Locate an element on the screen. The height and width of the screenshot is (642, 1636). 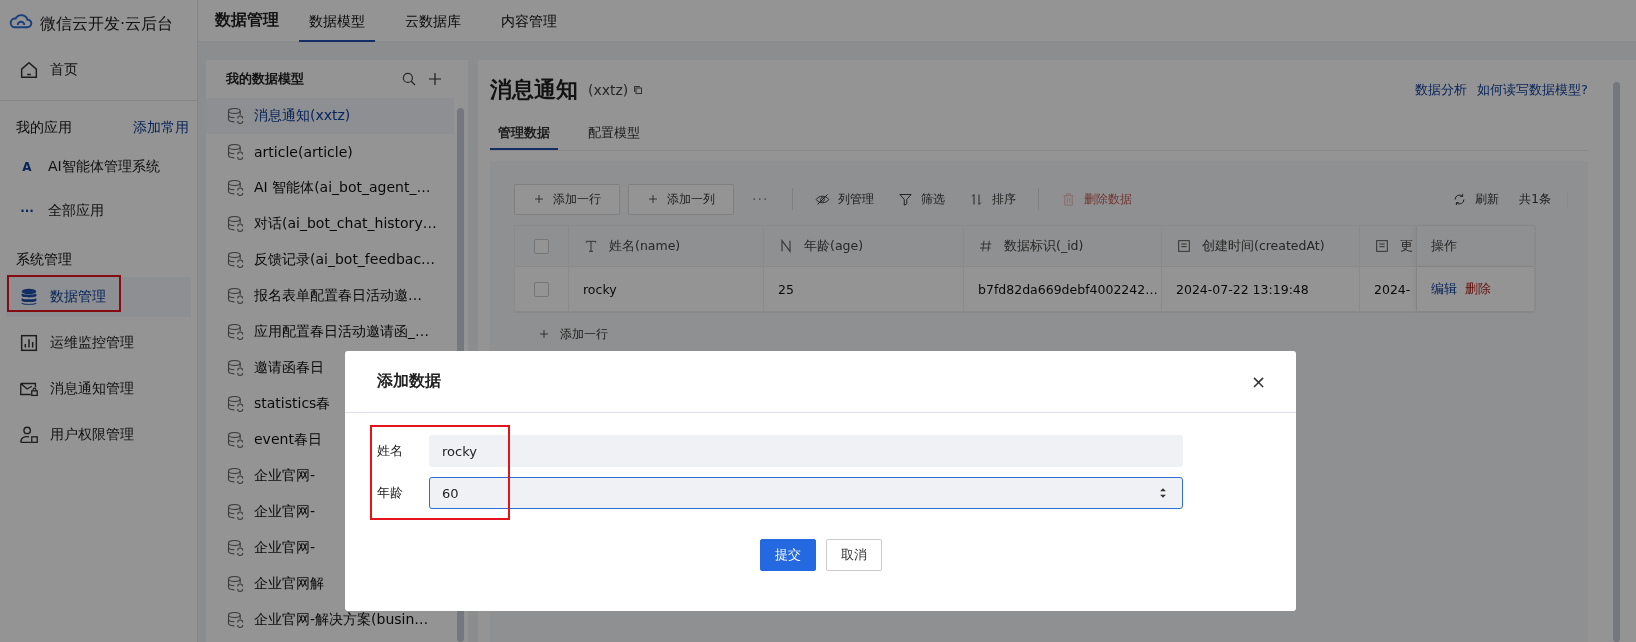
column-header: 操作 is located at coordinates (1476, 246).